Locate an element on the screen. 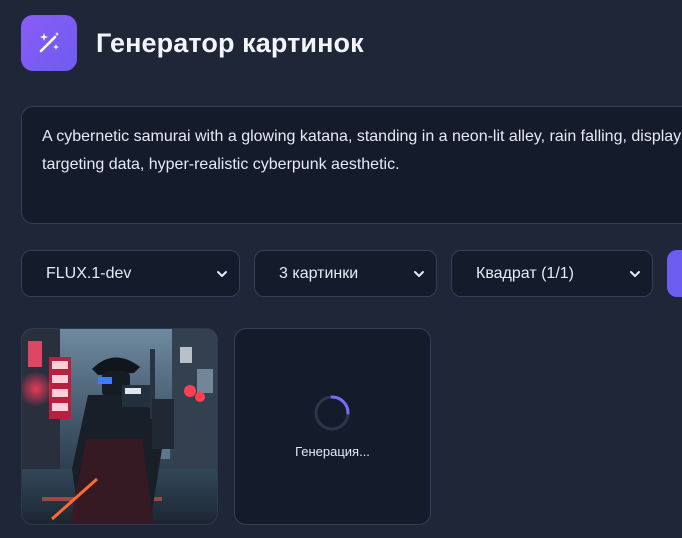 The width and height of the screenshot is (682, 538). generate-button is located at coordinates (674, 273).